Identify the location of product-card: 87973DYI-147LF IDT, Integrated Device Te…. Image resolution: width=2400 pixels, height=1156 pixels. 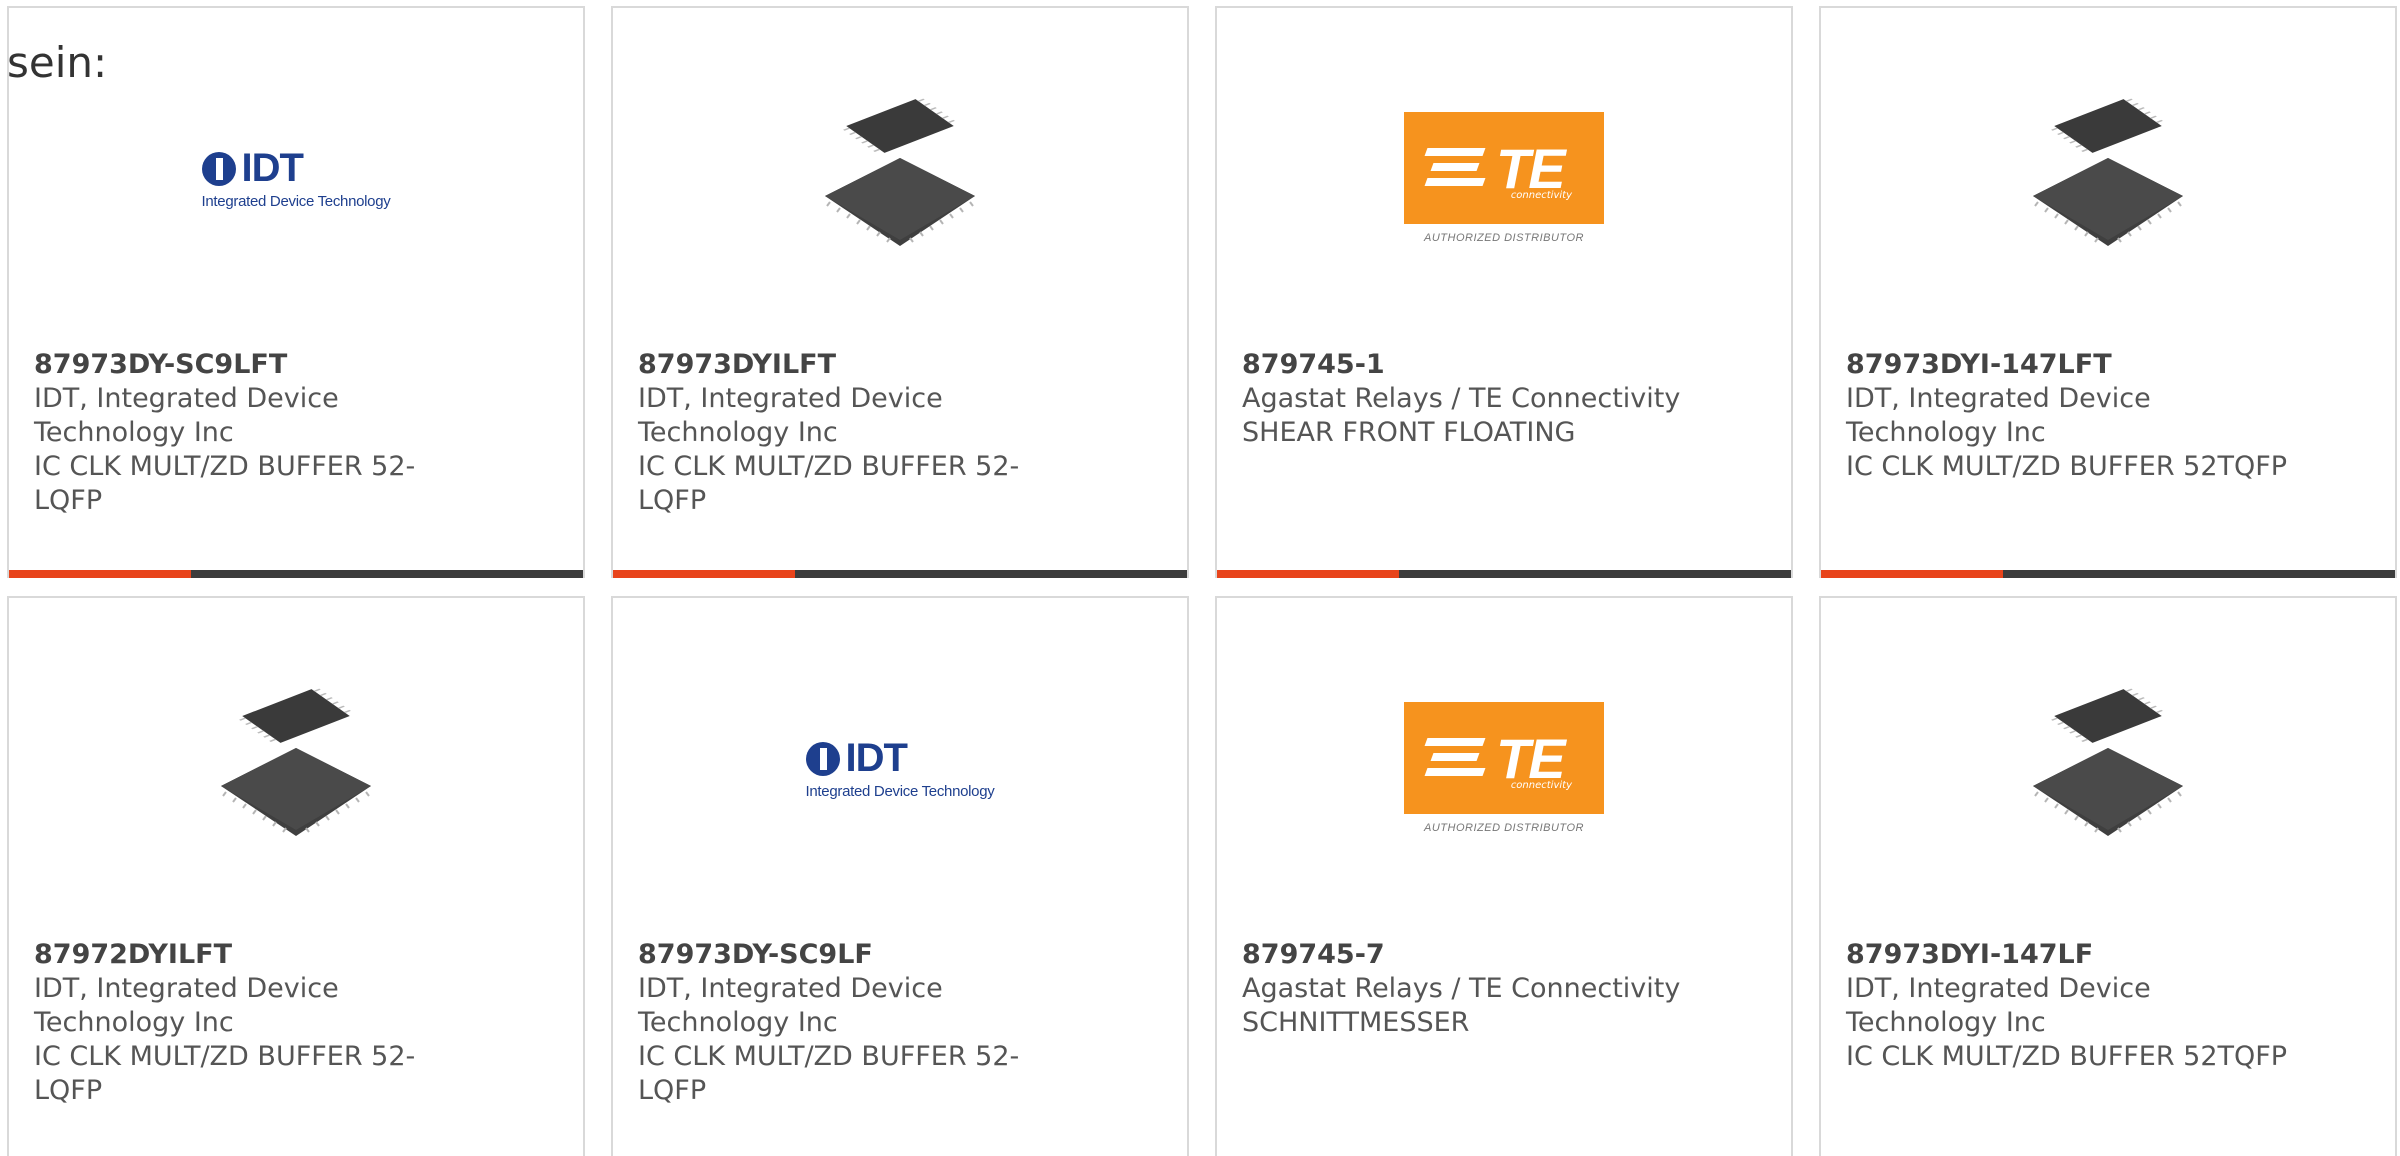
(2108, 876).